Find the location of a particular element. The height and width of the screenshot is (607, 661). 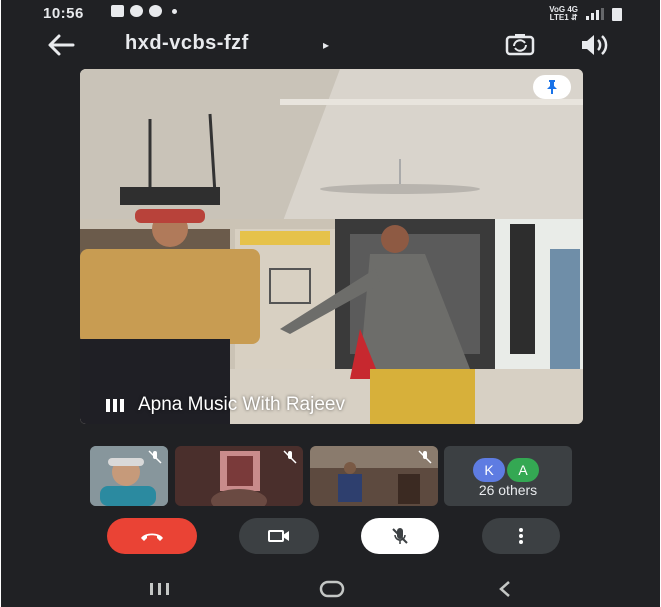

avatar: A is located at coordinates (523, 470).